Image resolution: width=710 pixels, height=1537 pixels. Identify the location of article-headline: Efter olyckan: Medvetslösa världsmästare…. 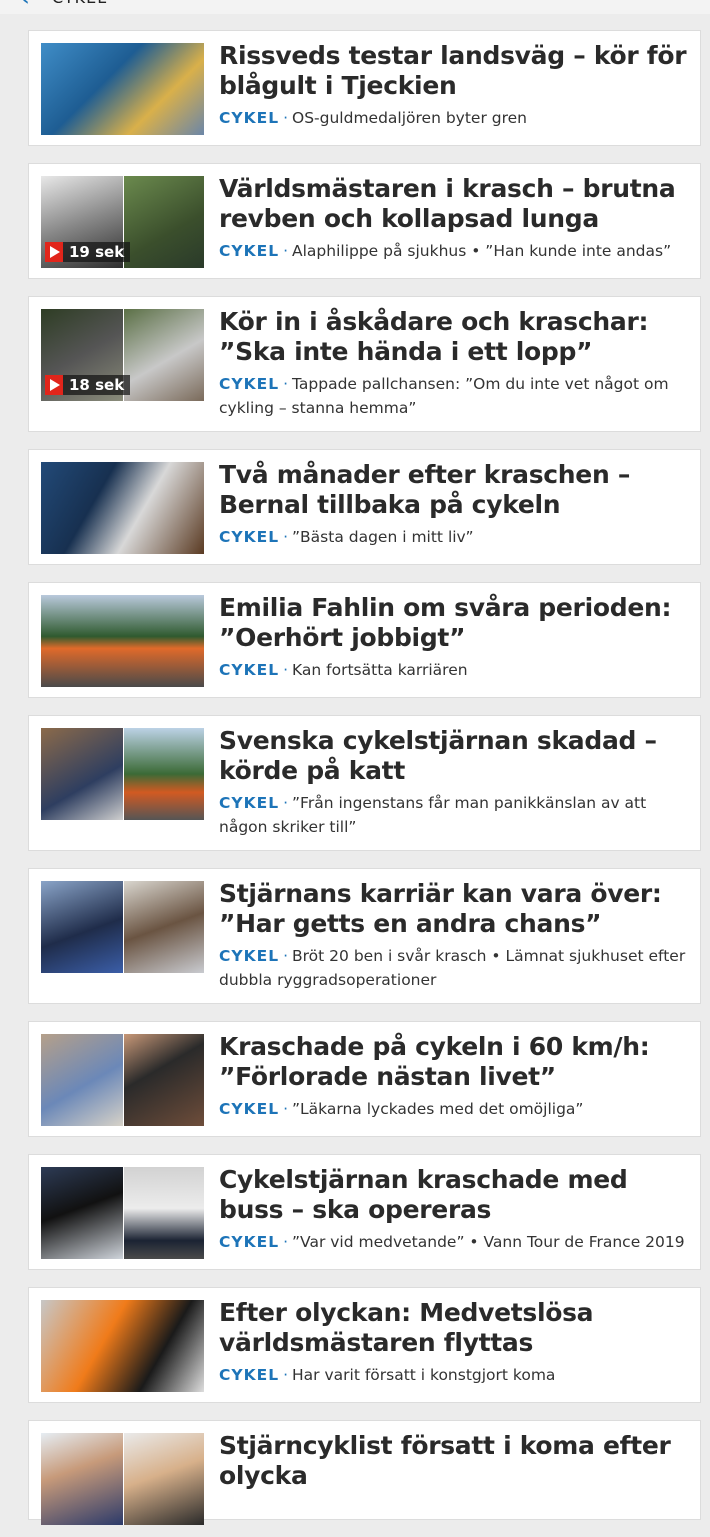
(454, 1328).